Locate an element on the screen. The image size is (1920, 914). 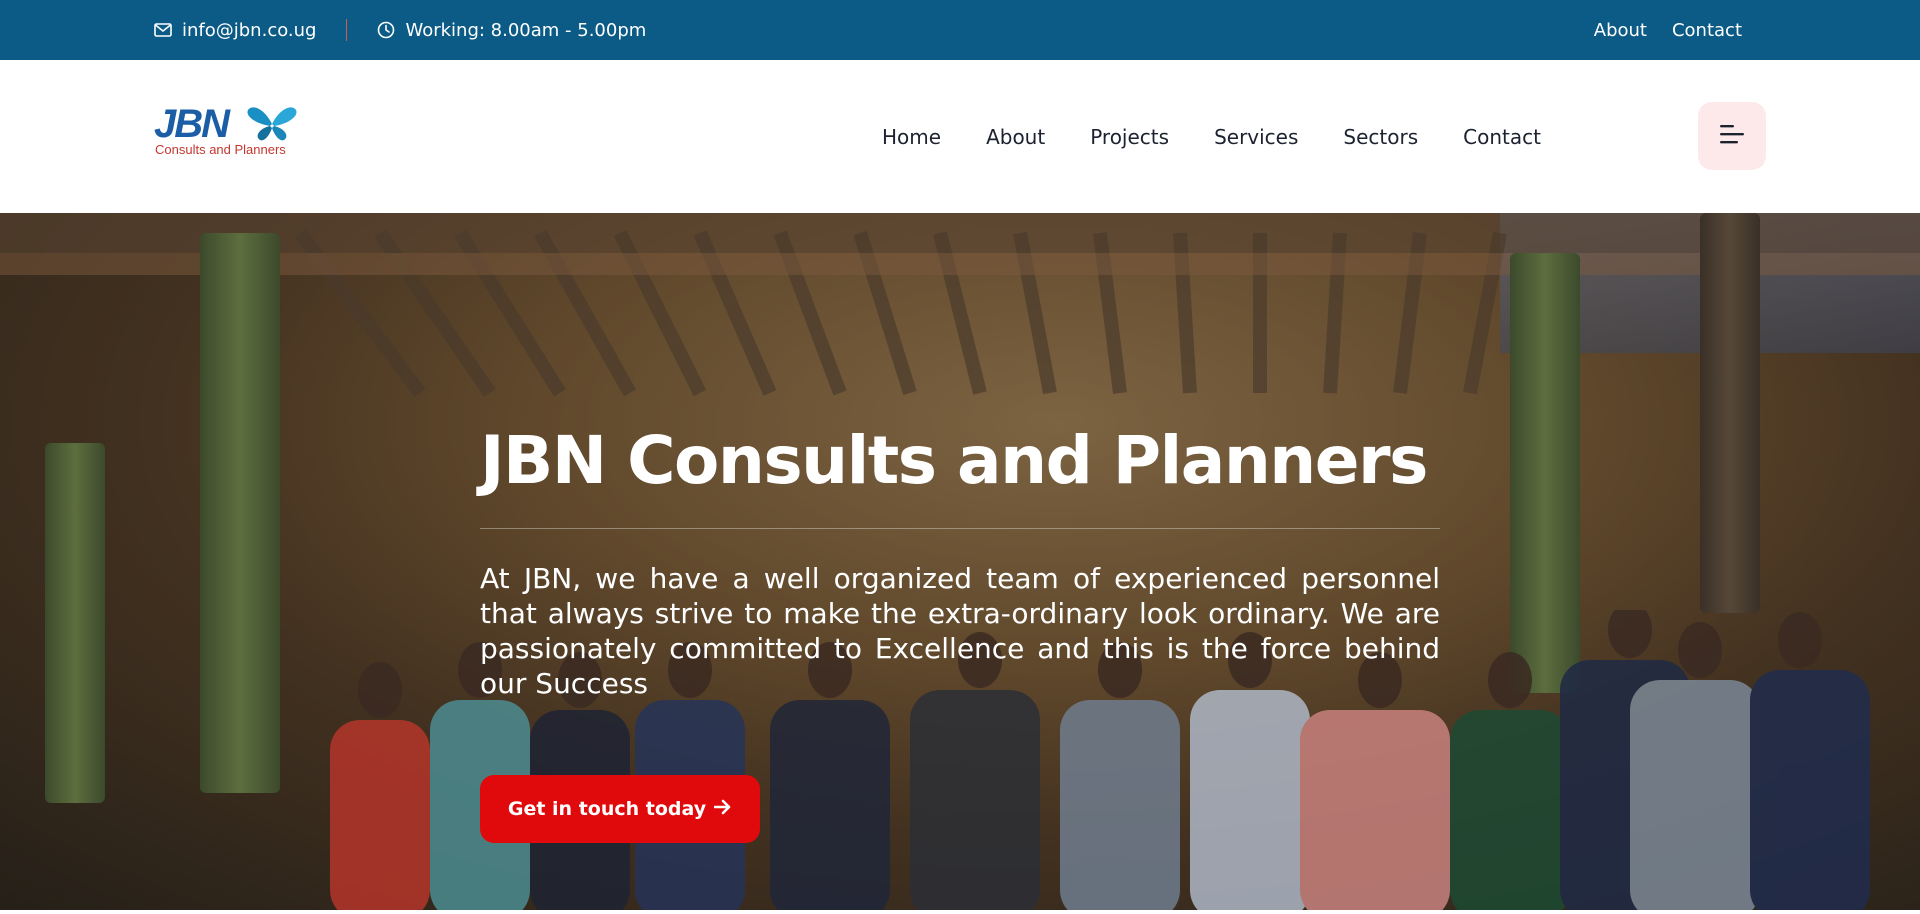
clock-icon is located at coordinates (386, 30).